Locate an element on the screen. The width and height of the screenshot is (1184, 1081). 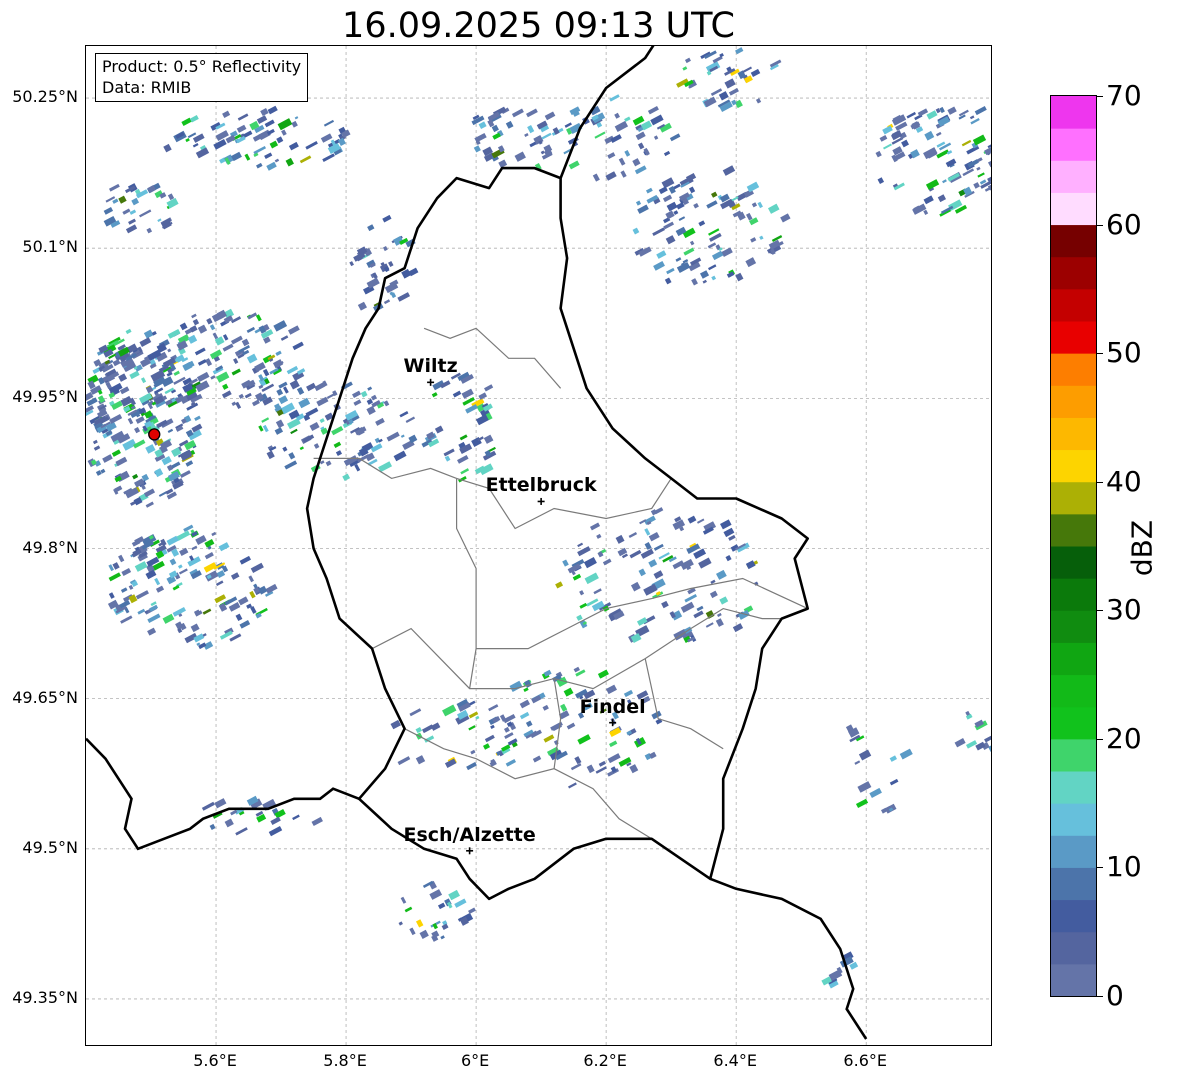
colorbar-tick-label: 0 is located at coordinates (1115, 995).